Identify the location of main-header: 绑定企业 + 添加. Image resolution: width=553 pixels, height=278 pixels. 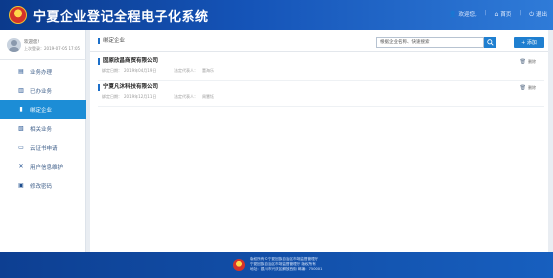
(319, 41).